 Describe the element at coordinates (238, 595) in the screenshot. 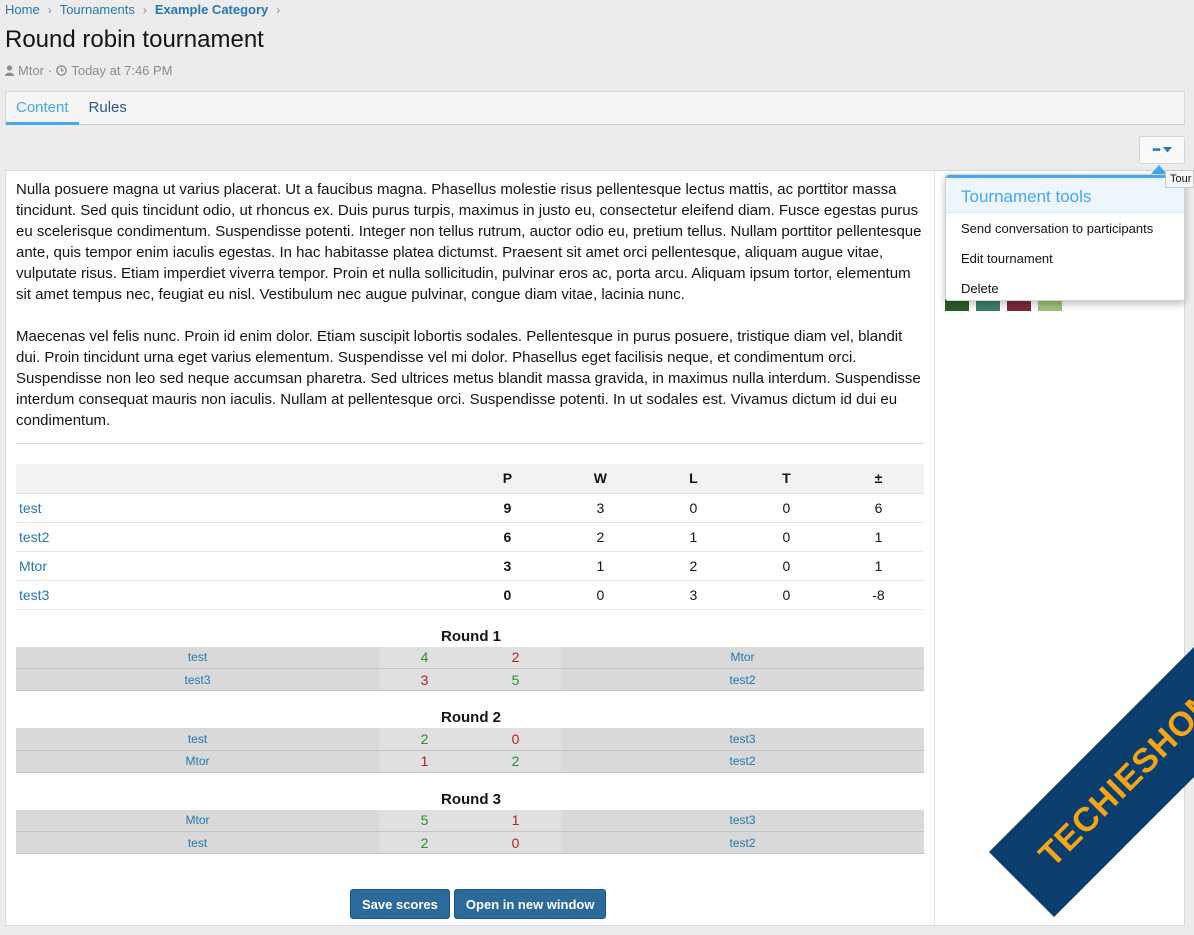

I see `team-link: test3` at that location.